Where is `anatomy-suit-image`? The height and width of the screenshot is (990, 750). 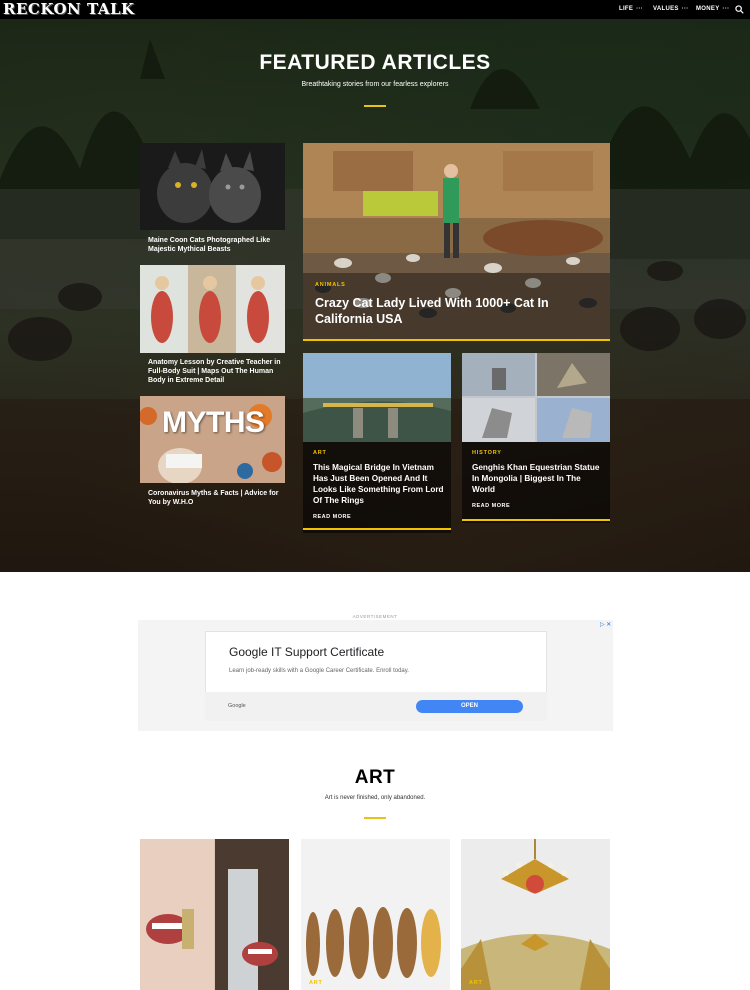
anatomy-suit-image is located at coordinates (212, 309).